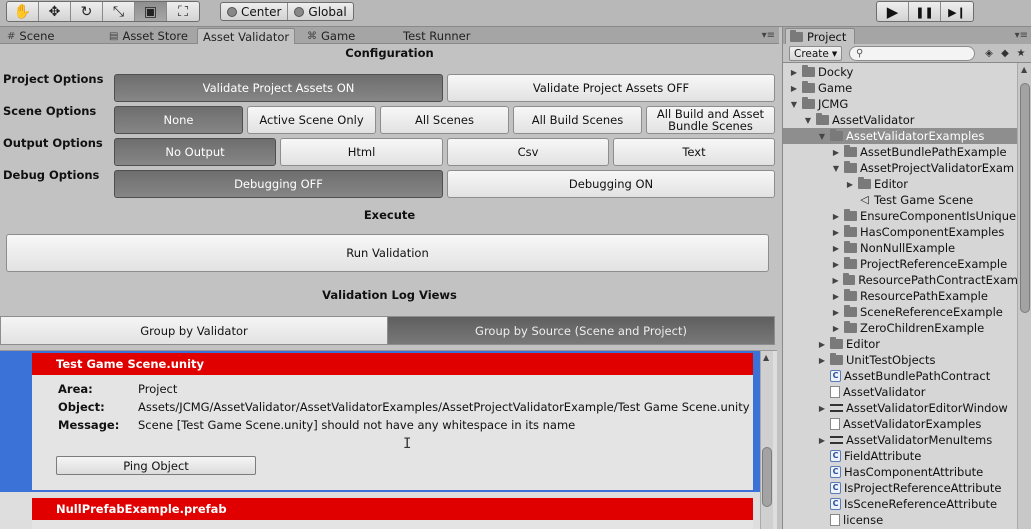 The width and height of the screenshot is (1031, 529). What do you see at coordinates (768, 35) in the screenshot?
I see `tab-menu-icon: ▾≡` at bounding box center [768, 35].